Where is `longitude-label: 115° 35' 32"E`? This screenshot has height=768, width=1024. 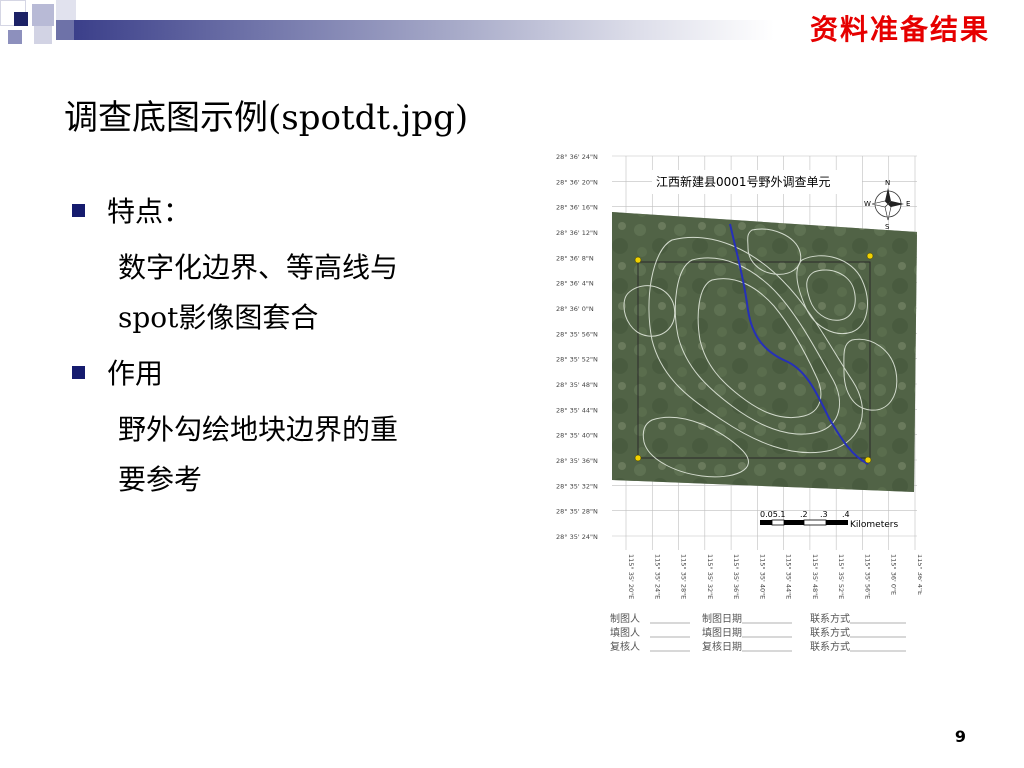 longitude-label: 115° 35' 32"E is located at coordinates (710, 576).